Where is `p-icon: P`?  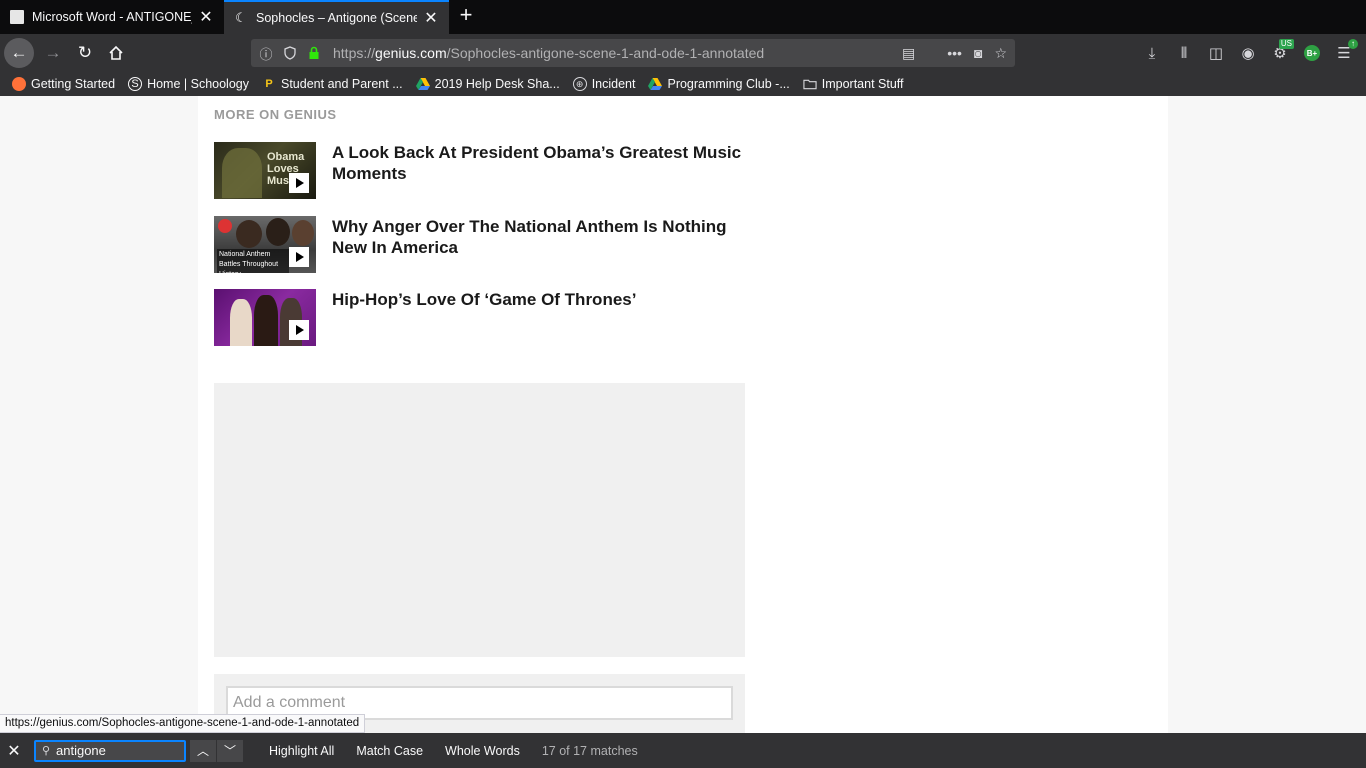 p-icon: P is located at coordinates (269, 84).